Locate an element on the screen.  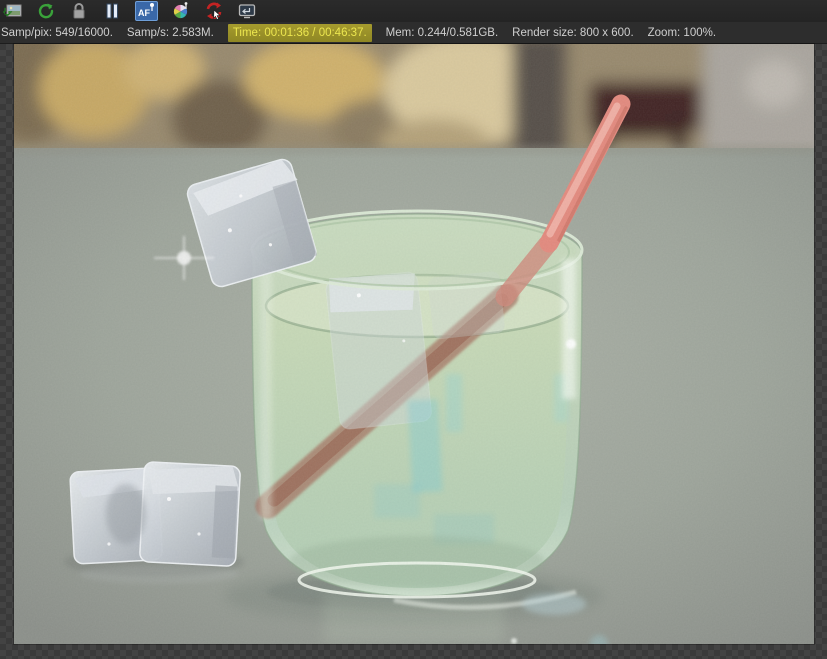
refresh-glyph is located at coordinates (46, 11).